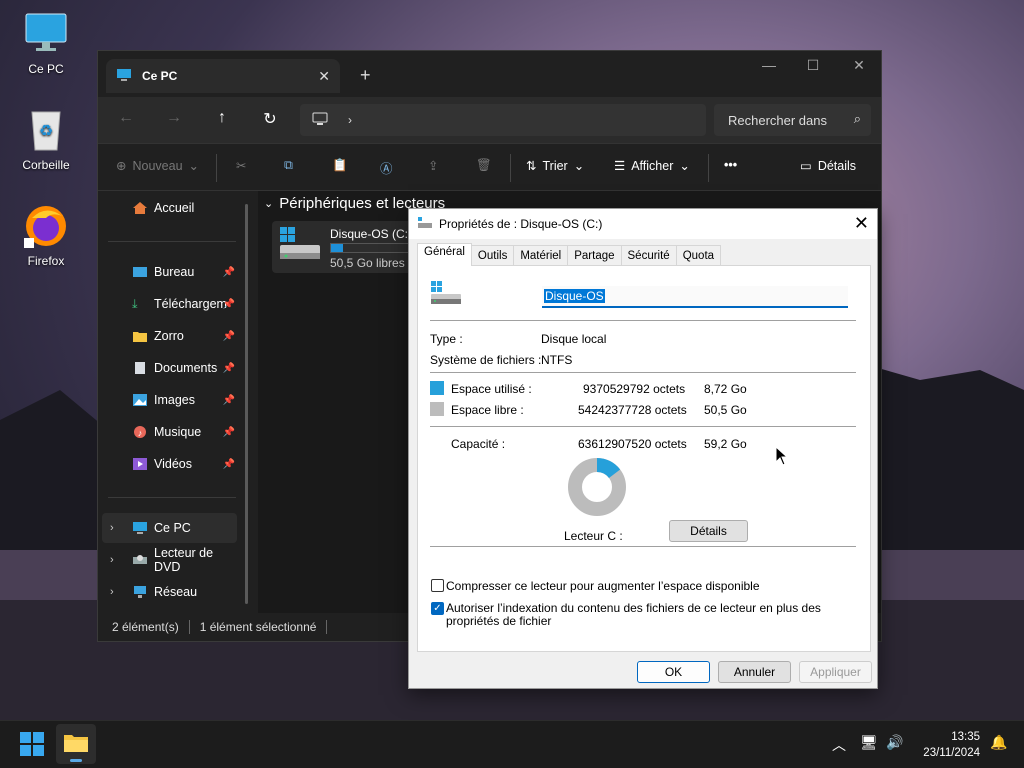  I want to click on drive-name-value: Disque-OS, so click(574, 296).